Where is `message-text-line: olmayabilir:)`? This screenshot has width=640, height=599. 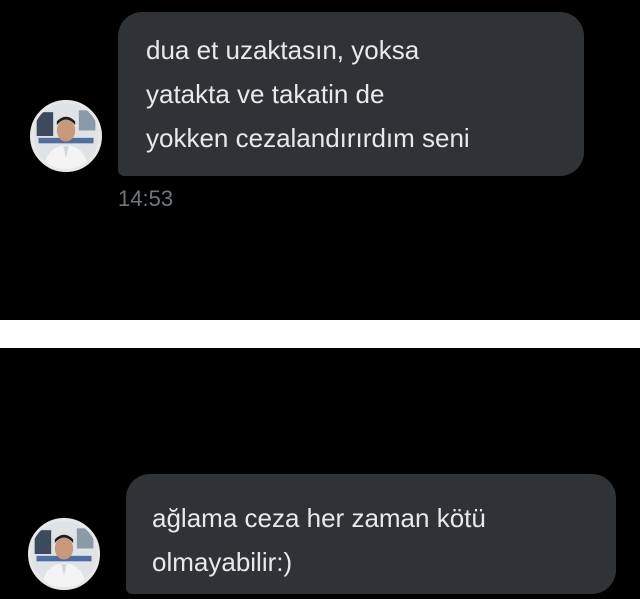 message-text-line: olmayabilir:) is located at coordinates (222, 562).